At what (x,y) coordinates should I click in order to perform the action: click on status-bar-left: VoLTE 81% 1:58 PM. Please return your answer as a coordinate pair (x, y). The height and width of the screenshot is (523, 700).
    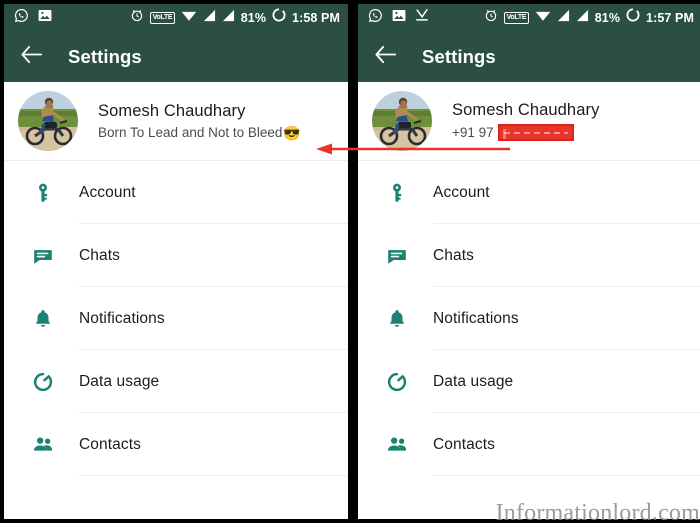
    Looking at the image, I should click on (176, 17).